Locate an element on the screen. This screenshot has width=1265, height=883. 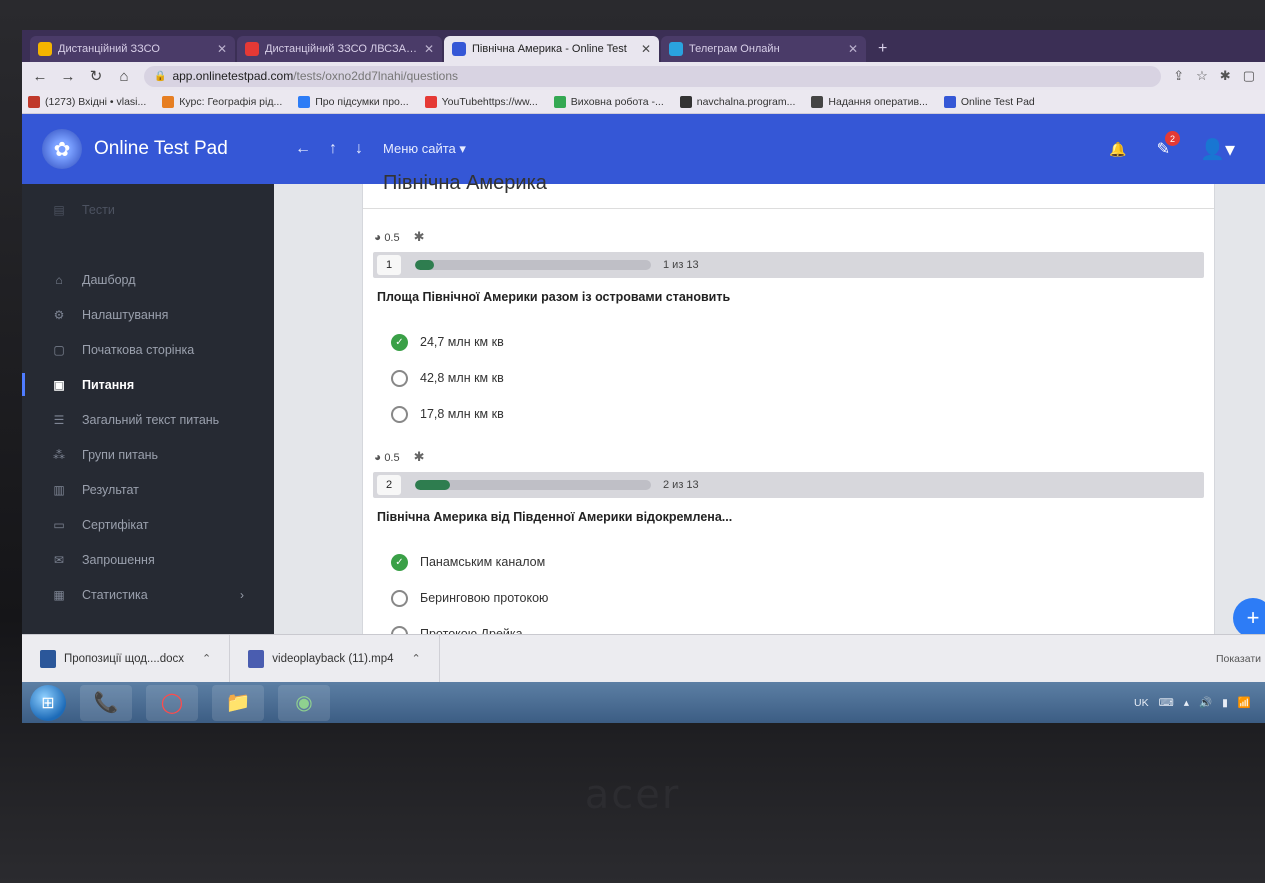
add-question-button: + is located at coordinates (1249, 618).